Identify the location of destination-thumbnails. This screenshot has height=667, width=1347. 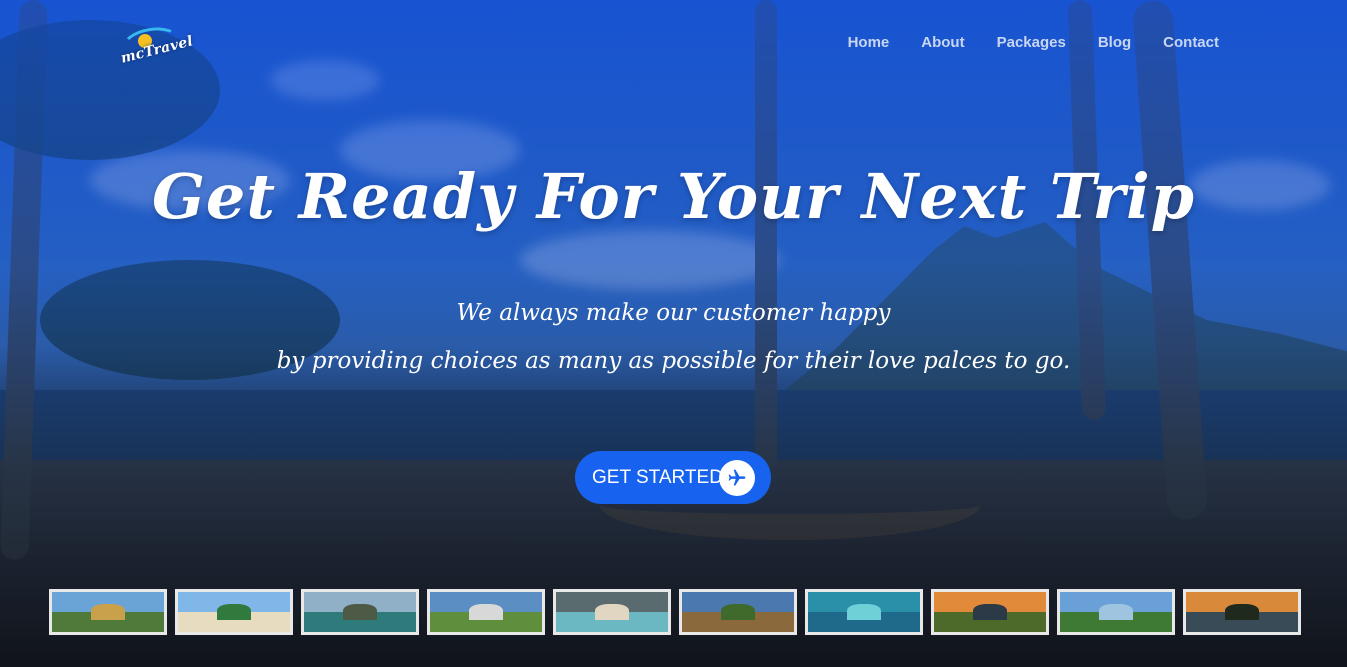
(675, 612).